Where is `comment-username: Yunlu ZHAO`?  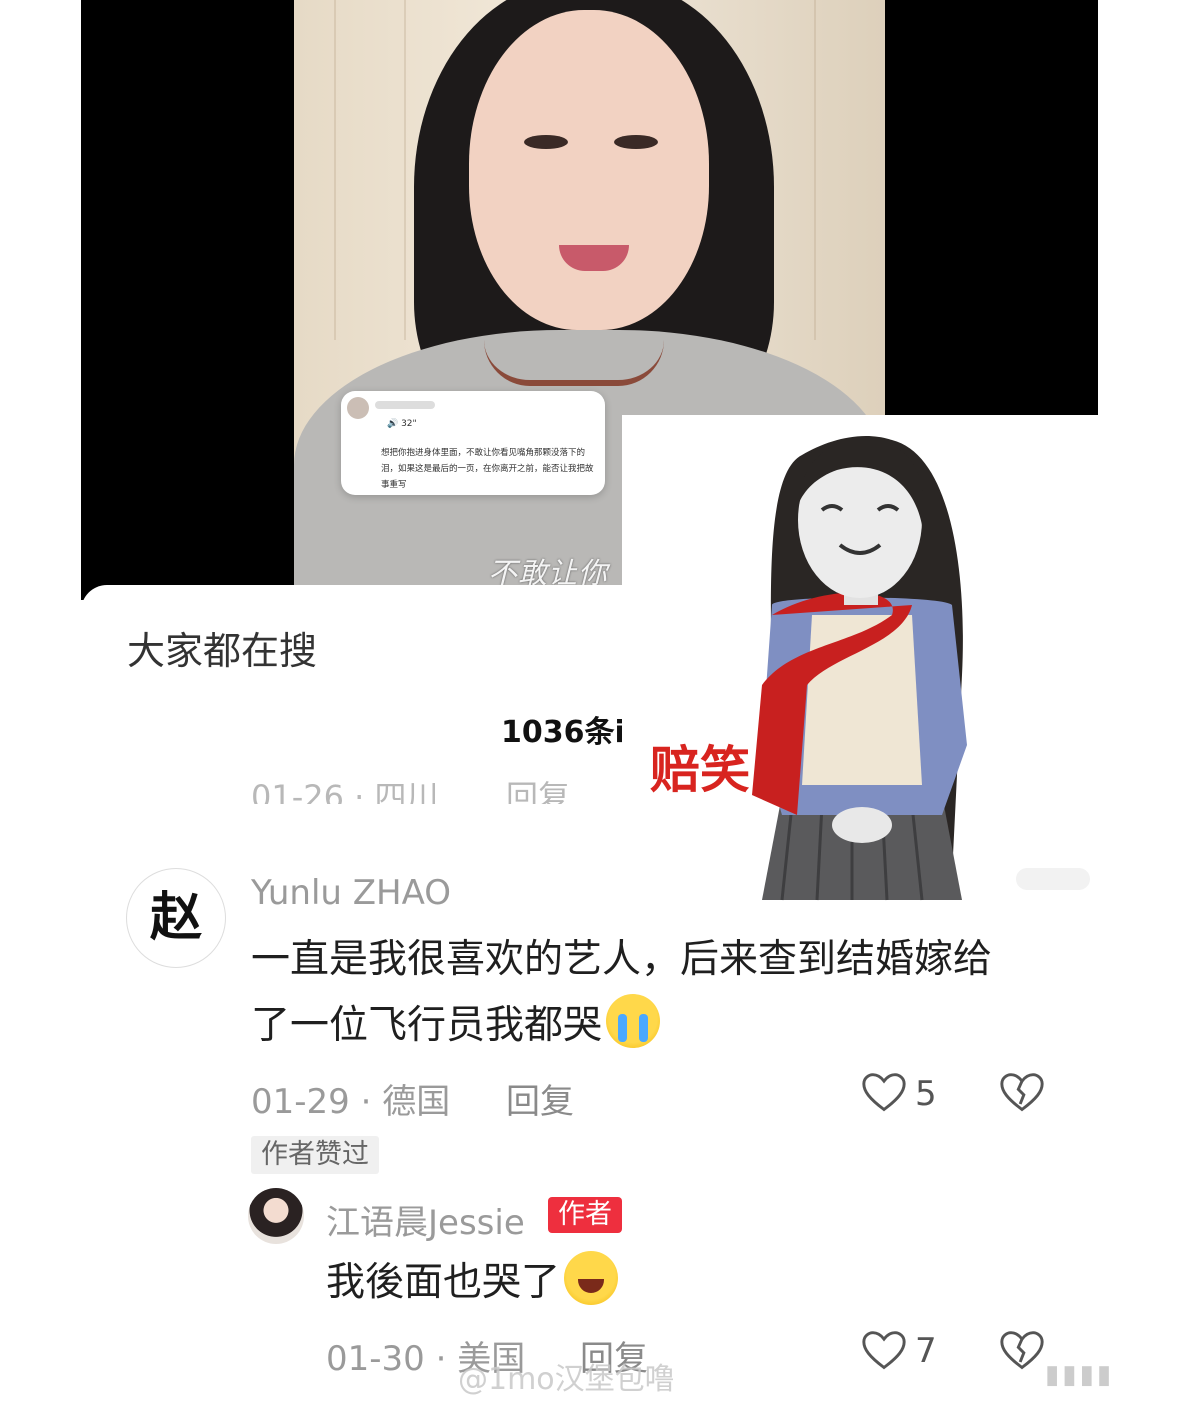 comment-username: Yunlu ZHAO is located at coordinates (351, 893).